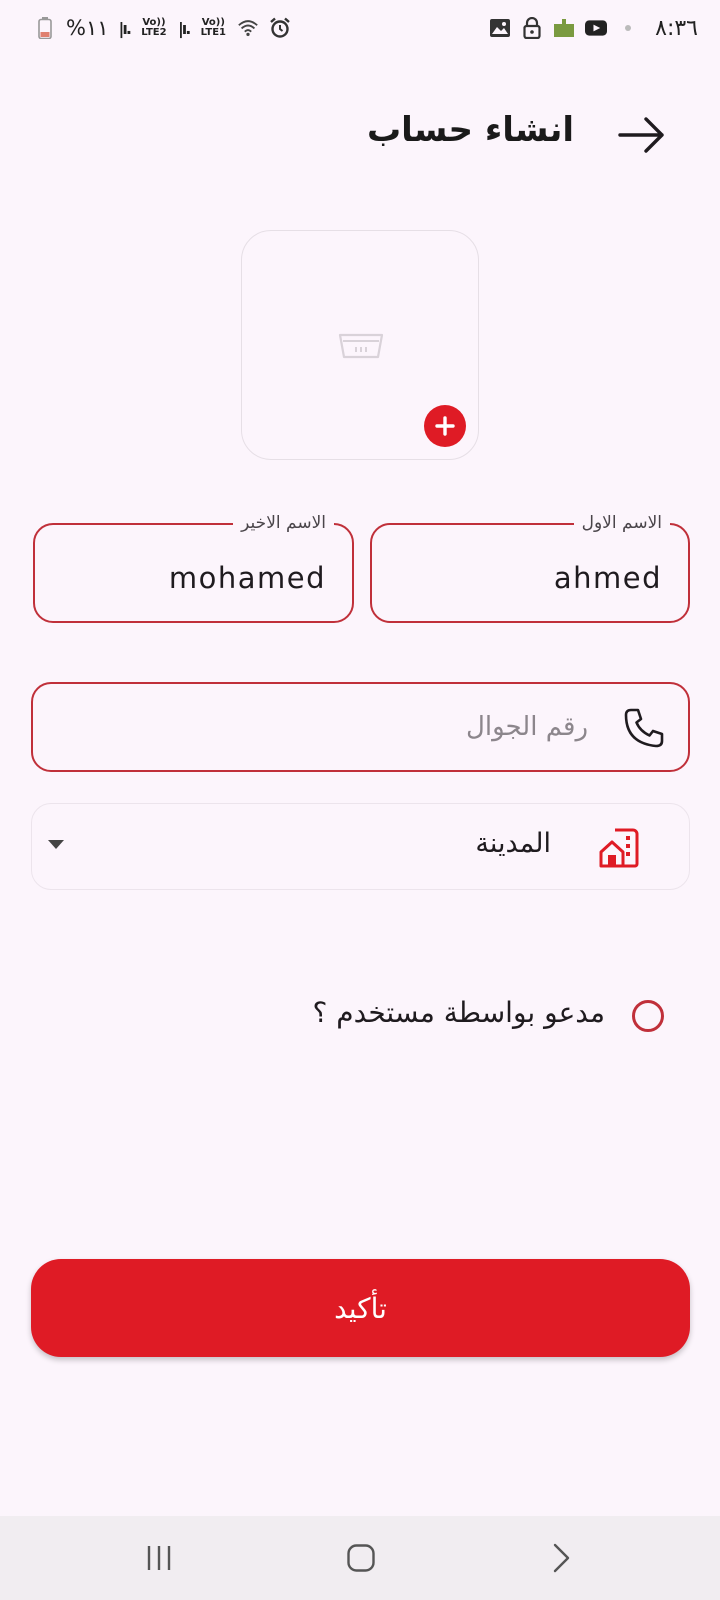 The width and height of the screenshot is (720, 1600). I want to click on status-time: ٨:٣٦, so click(676, 28).